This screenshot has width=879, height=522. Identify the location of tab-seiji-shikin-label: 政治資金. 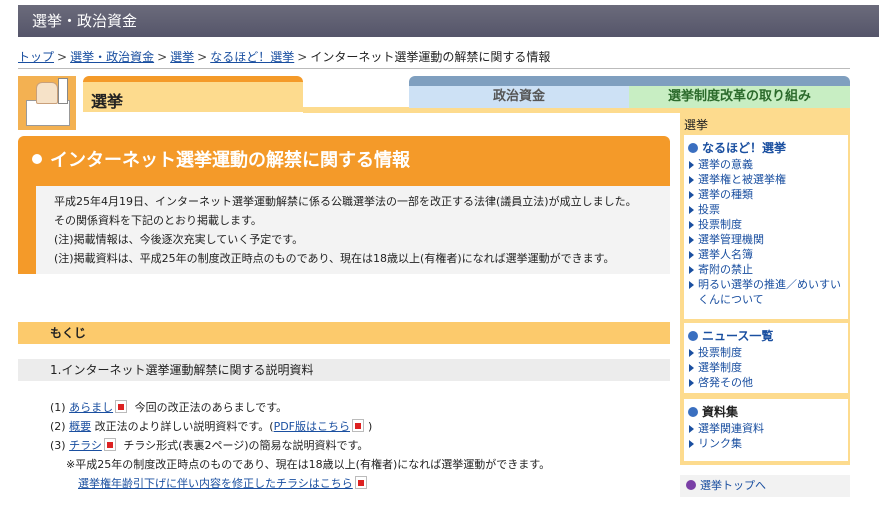
(518, 96).